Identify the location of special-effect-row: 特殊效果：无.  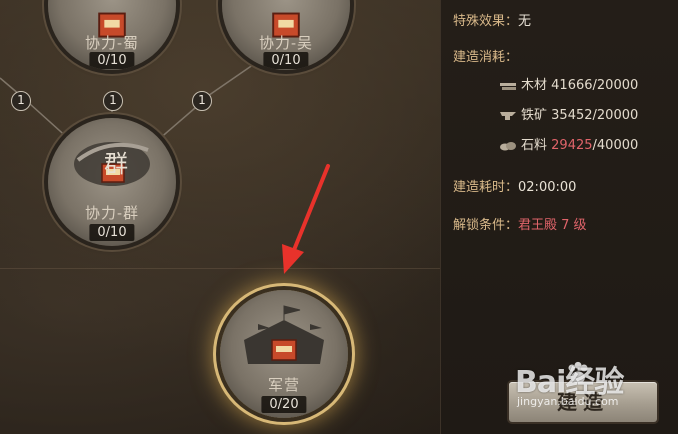
(492, 19).